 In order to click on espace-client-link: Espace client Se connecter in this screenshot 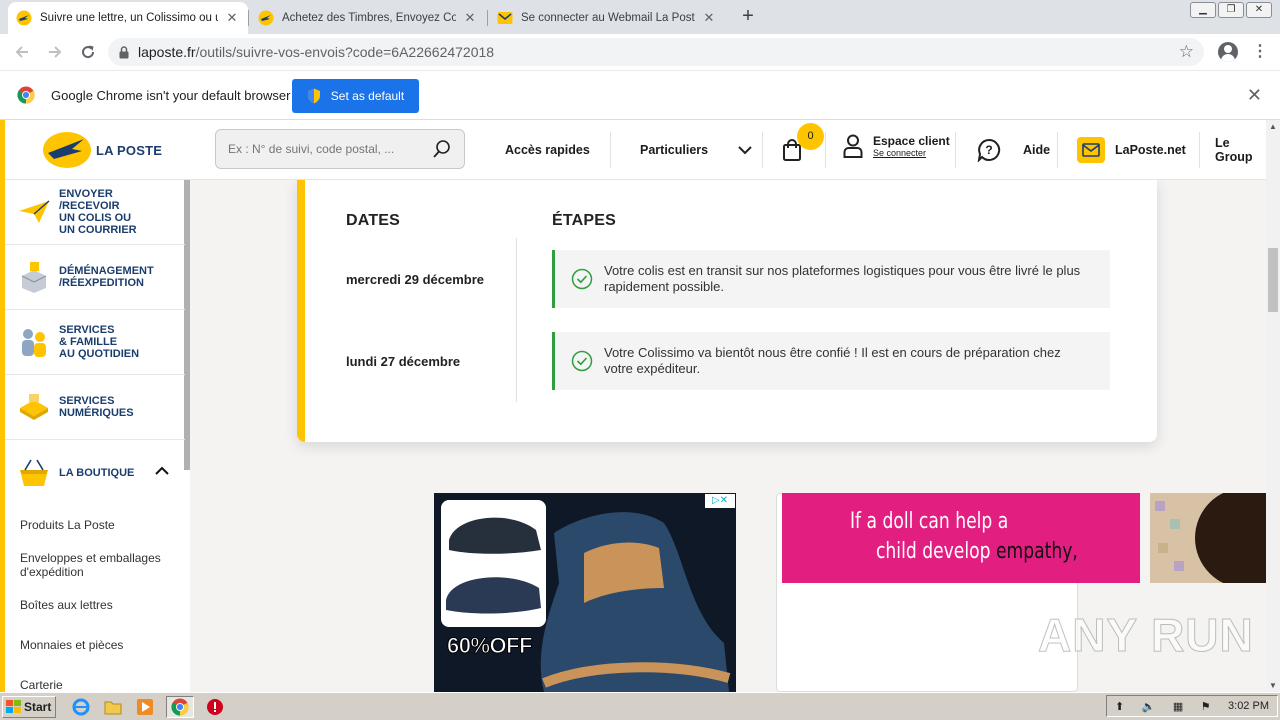, I will do `click(896, 146)`.